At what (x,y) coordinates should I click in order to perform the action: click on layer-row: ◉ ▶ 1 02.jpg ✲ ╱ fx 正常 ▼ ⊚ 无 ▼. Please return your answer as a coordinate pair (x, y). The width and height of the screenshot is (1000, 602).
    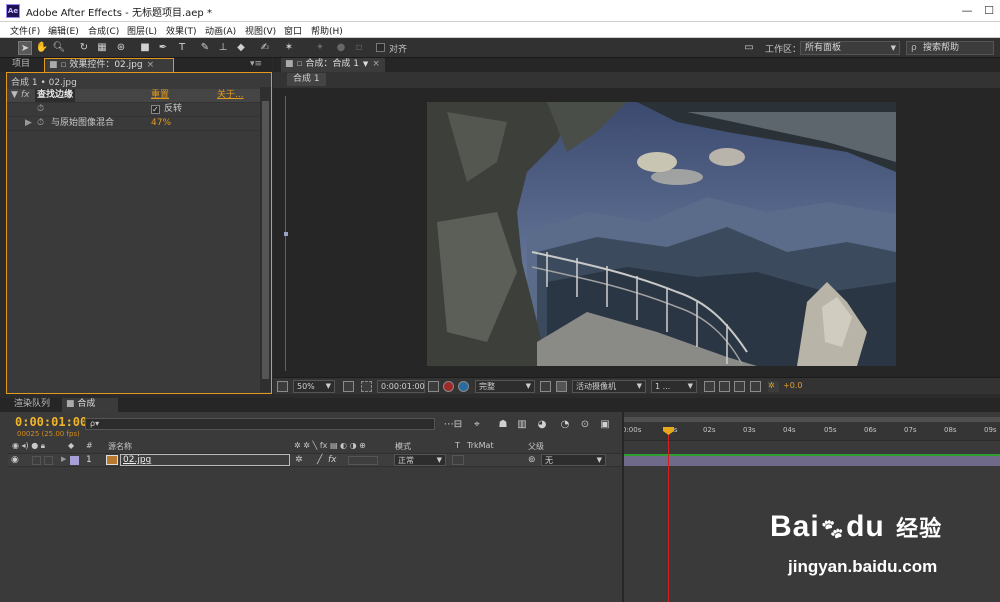
    Looking at the image, I should click on (315, 460).